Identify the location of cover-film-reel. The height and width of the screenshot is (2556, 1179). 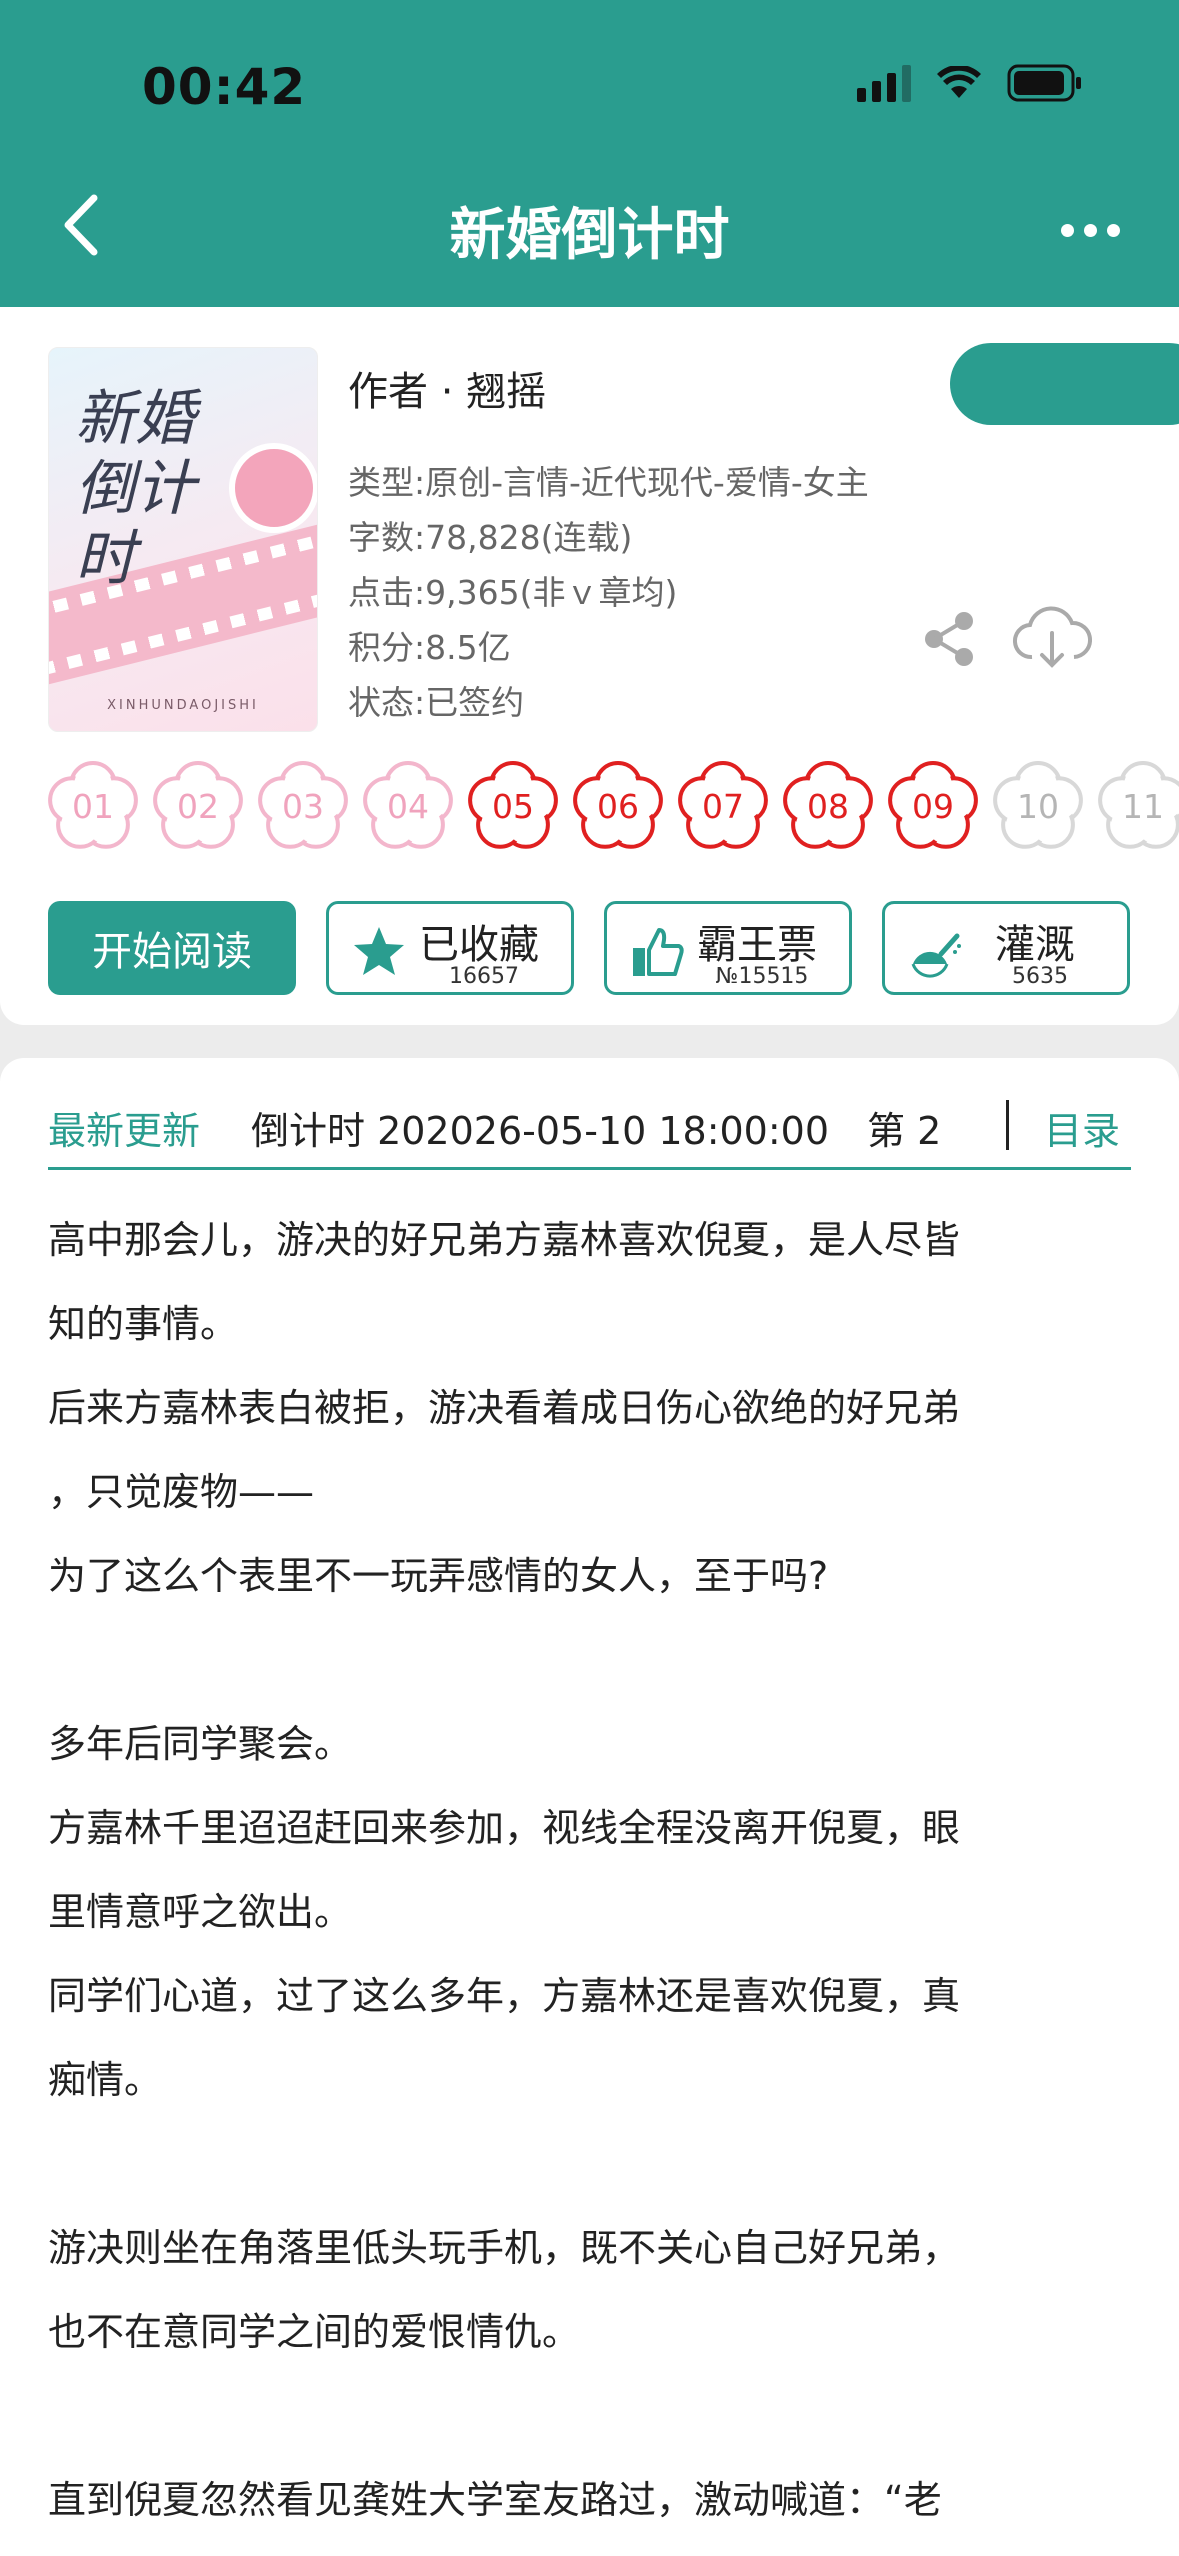
(273, 488).